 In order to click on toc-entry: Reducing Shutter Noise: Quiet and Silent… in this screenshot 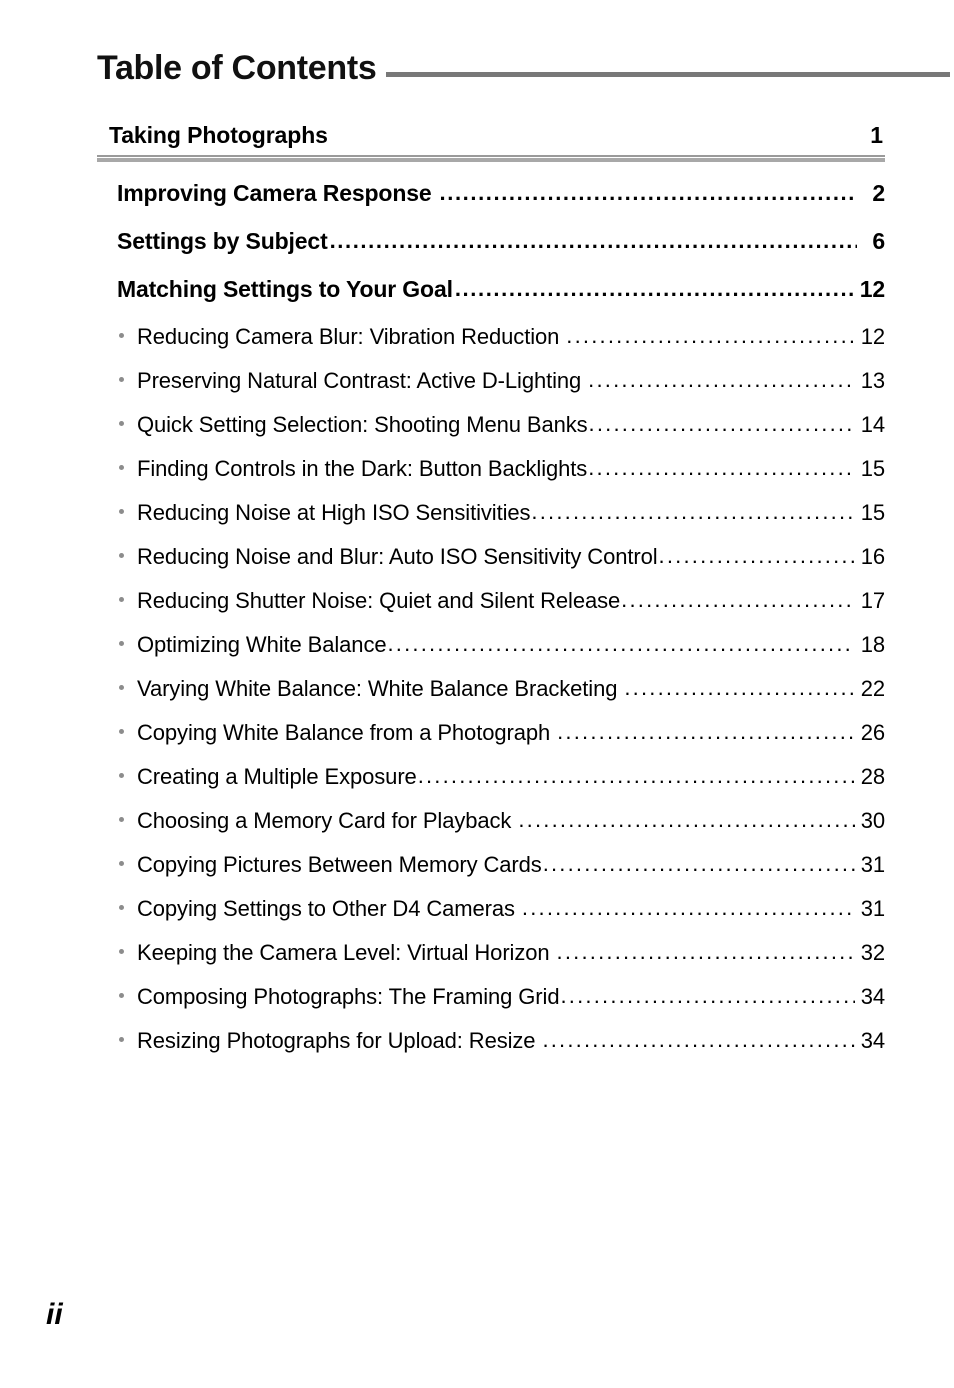, I will do `click(491, 610)`.